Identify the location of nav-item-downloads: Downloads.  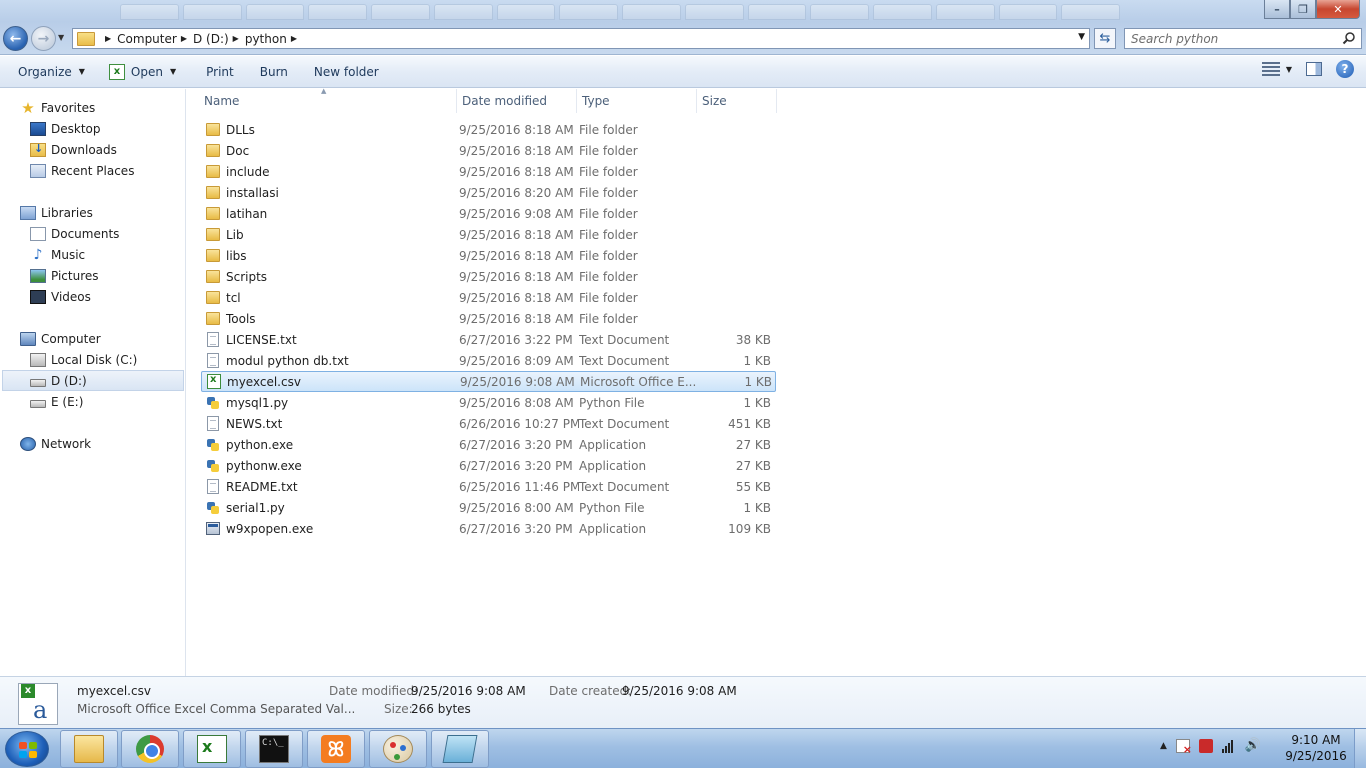
(73, 149).